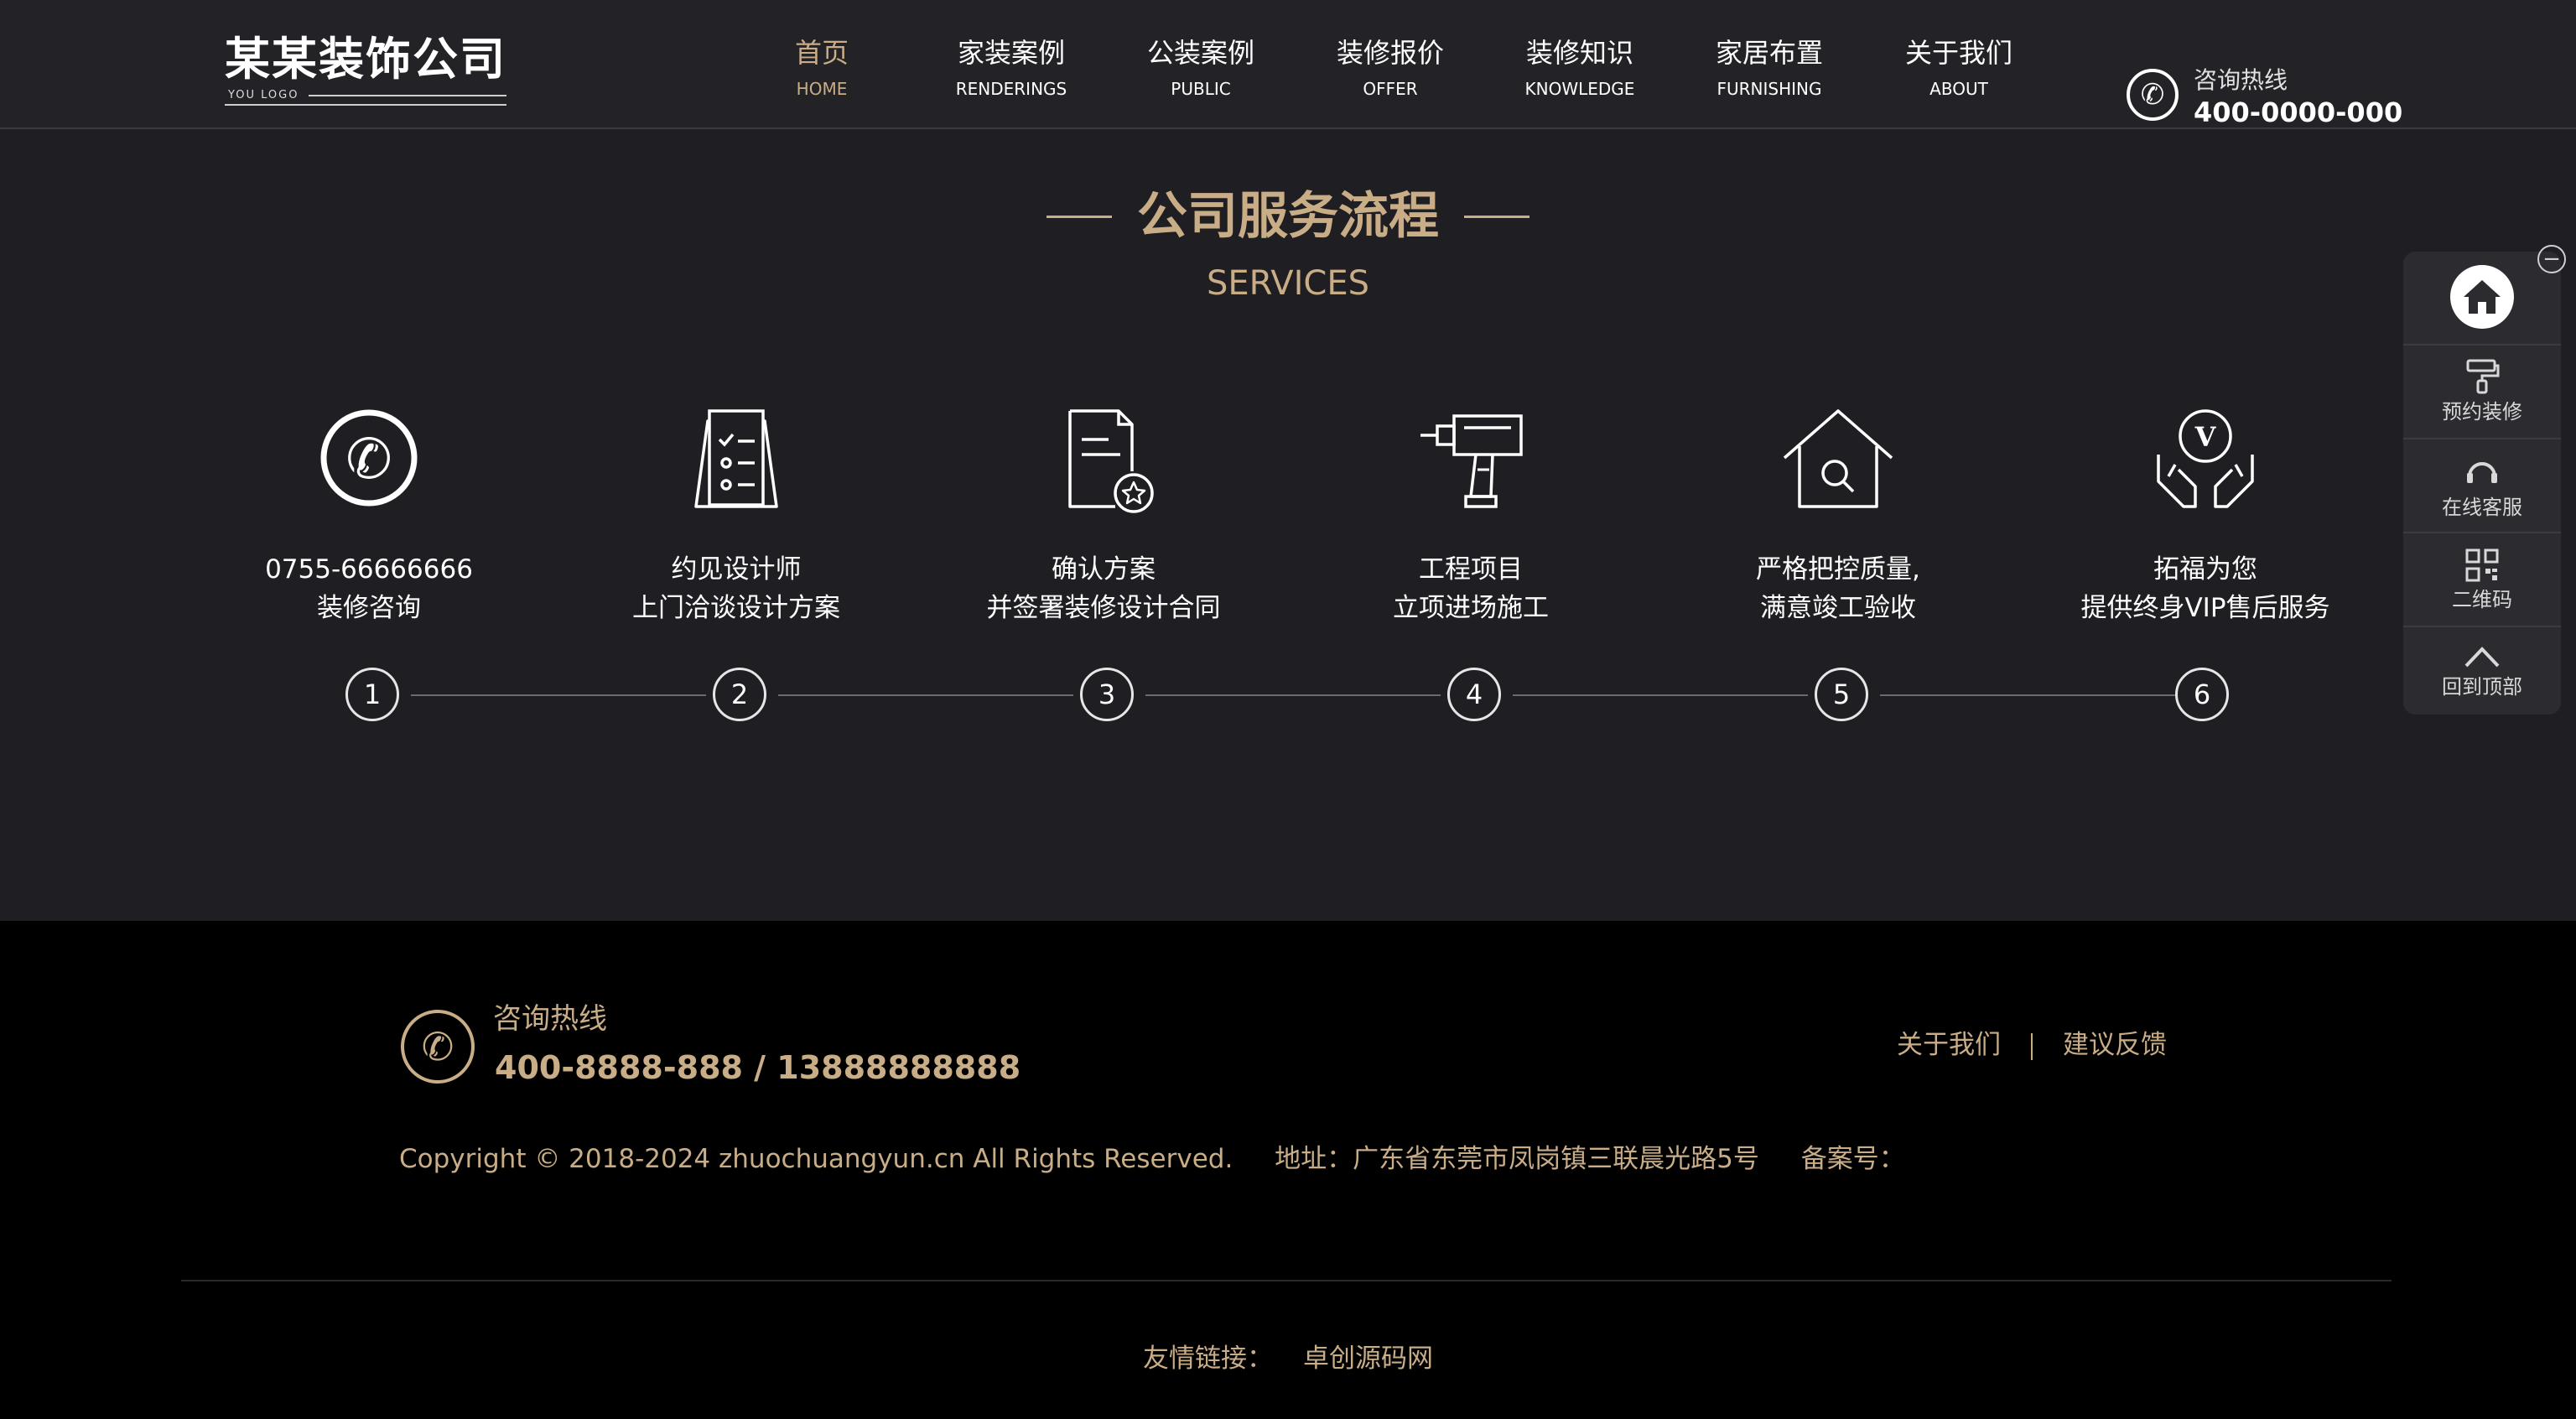  Describe the element at coordinates (1390, 53) in the screenshot. I see `nav-label-cn: 装修报价` at that location.